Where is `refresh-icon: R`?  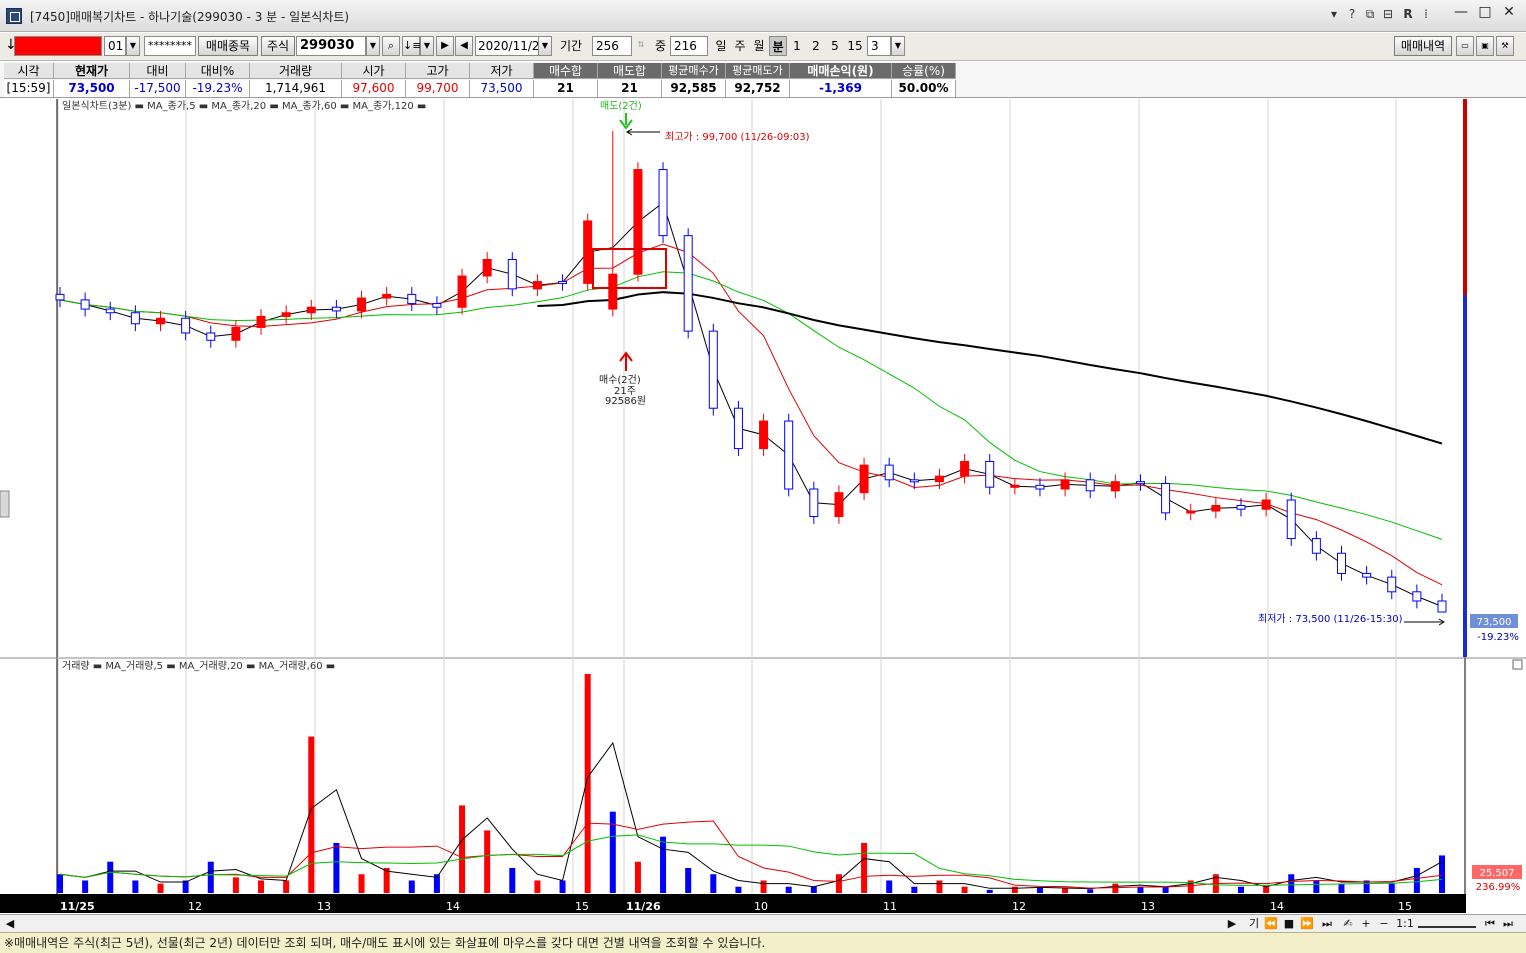
refresh-icon: R is located at coordinates (1408, 14).